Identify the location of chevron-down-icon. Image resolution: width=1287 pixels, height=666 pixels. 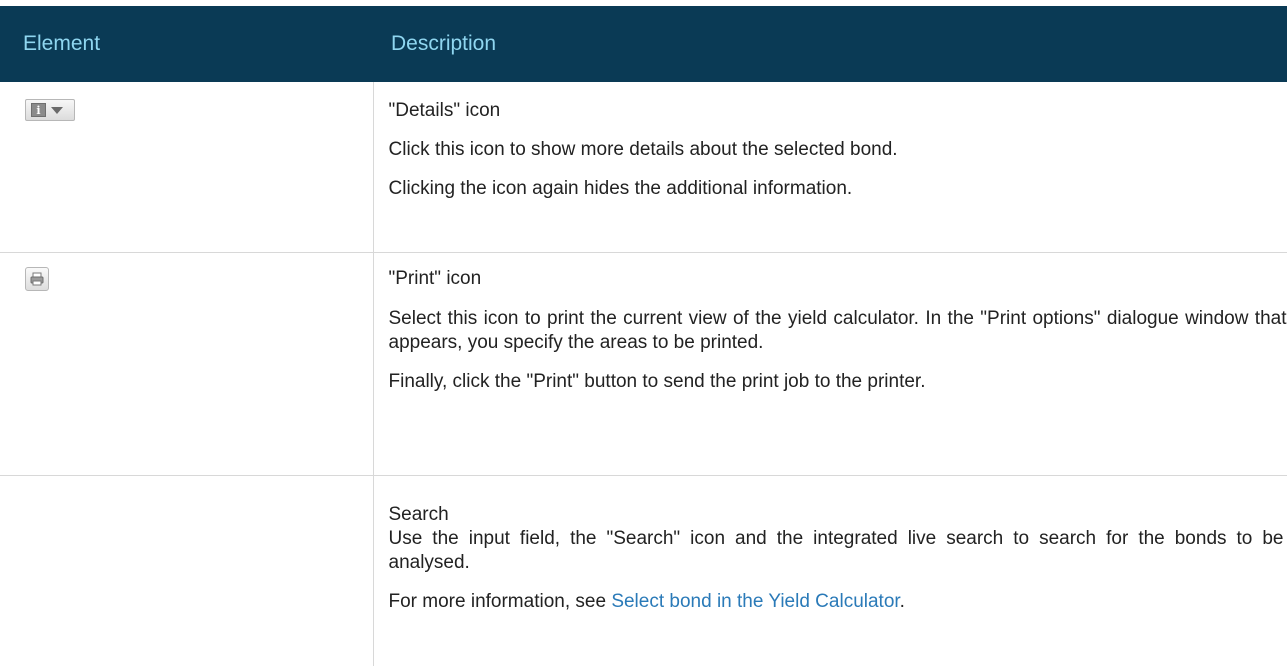
(57, 110).